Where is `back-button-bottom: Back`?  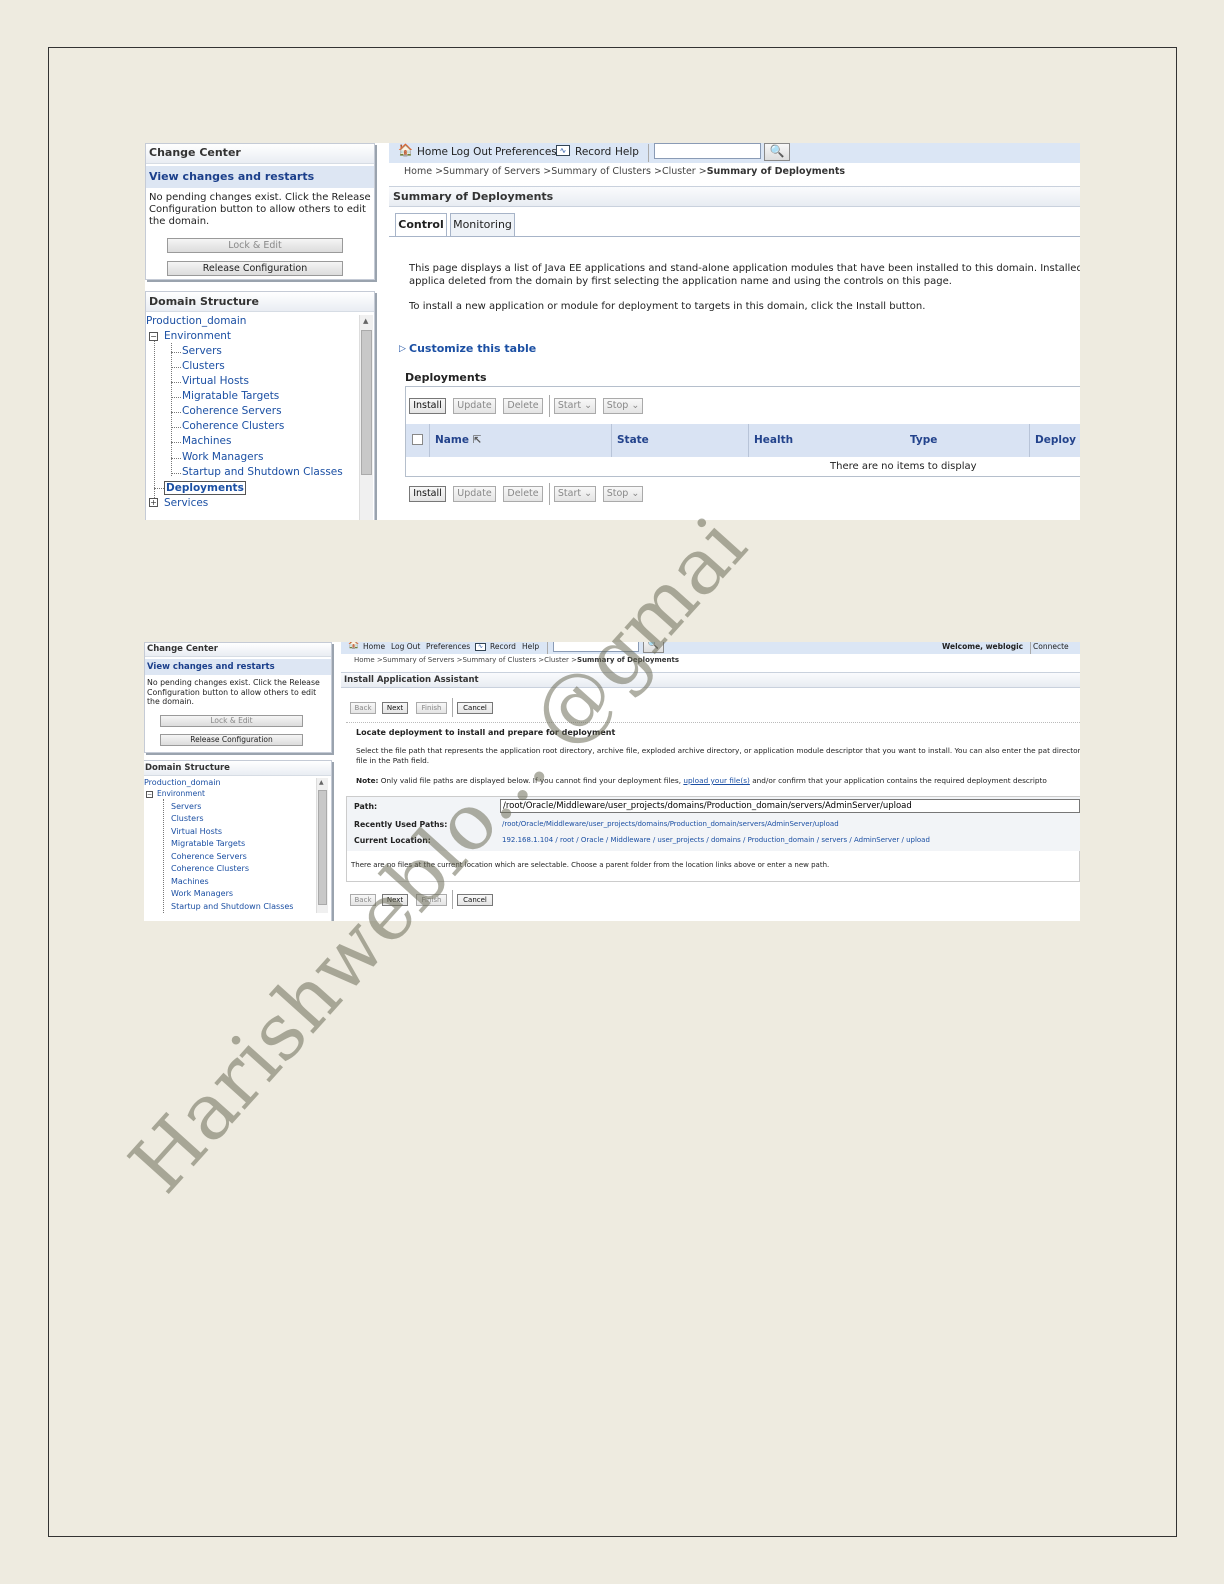 back-button-bottom: Back is located at coordinates (363, 900).